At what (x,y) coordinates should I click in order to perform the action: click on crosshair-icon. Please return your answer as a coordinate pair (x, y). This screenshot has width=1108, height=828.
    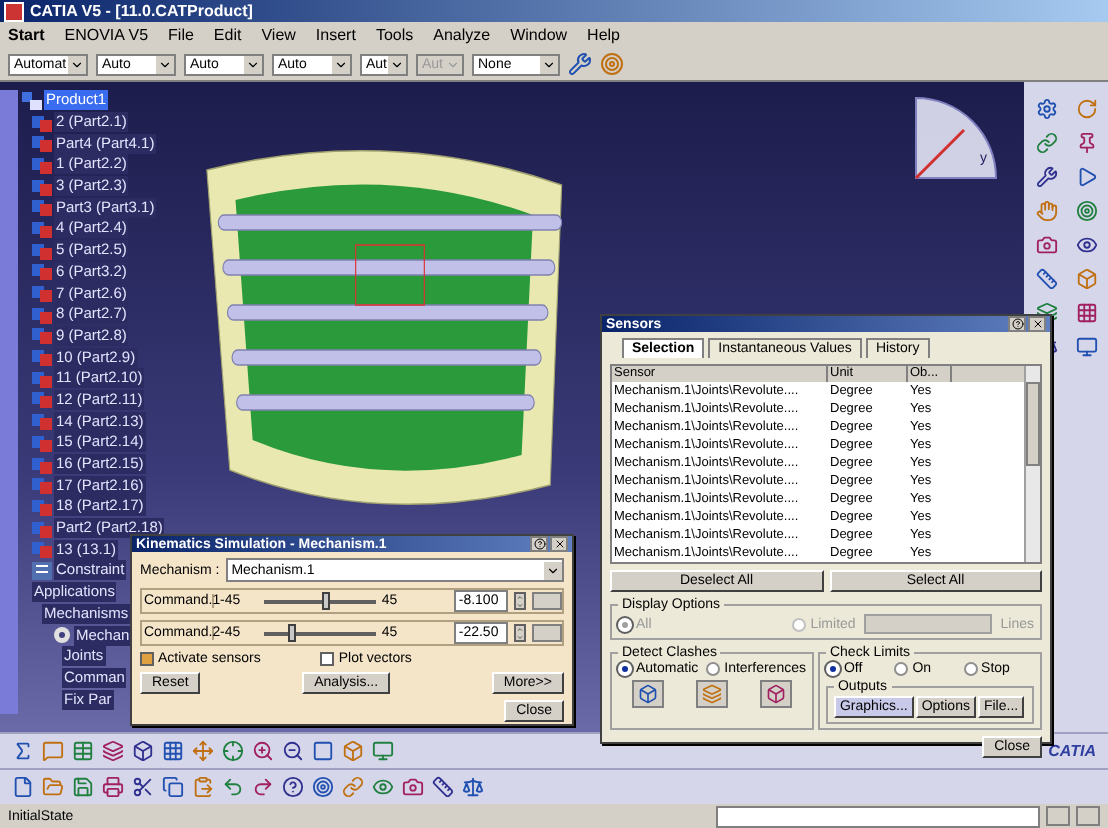
    Looking at the image, I should click on (233, 751).